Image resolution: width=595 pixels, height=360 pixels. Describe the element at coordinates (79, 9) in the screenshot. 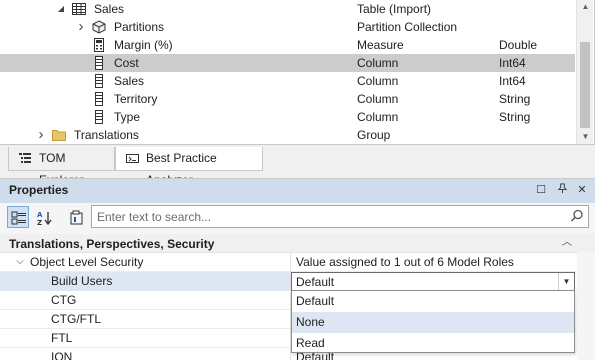

I see `table-icon` at that location.